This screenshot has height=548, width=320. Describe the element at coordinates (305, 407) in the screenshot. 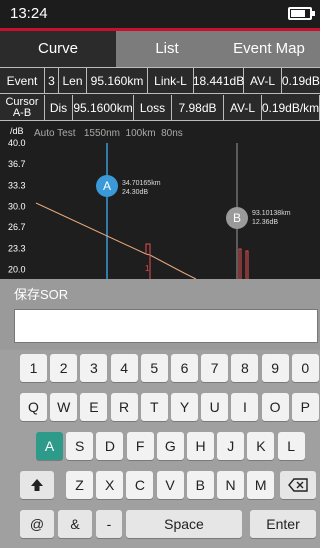

I see `key-p: P` at that location.